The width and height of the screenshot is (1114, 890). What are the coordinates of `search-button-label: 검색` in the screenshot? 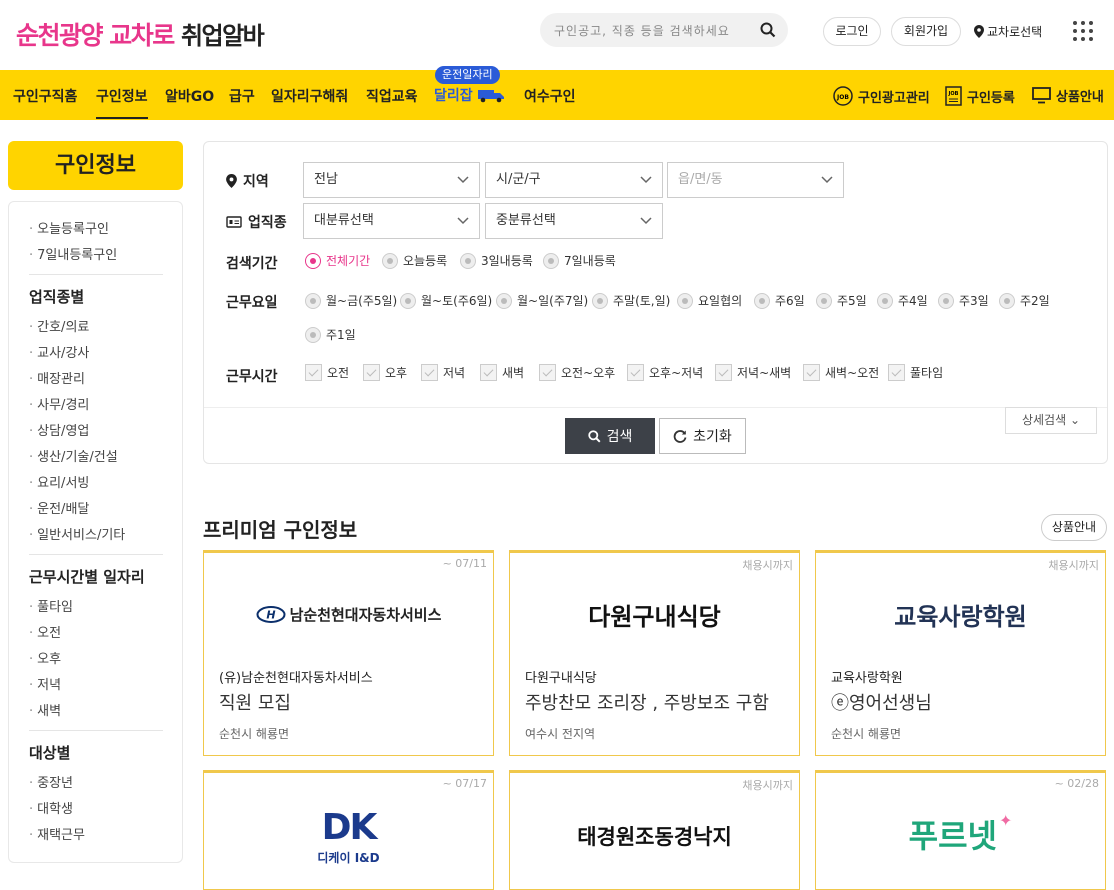 It's located at (619, 437).